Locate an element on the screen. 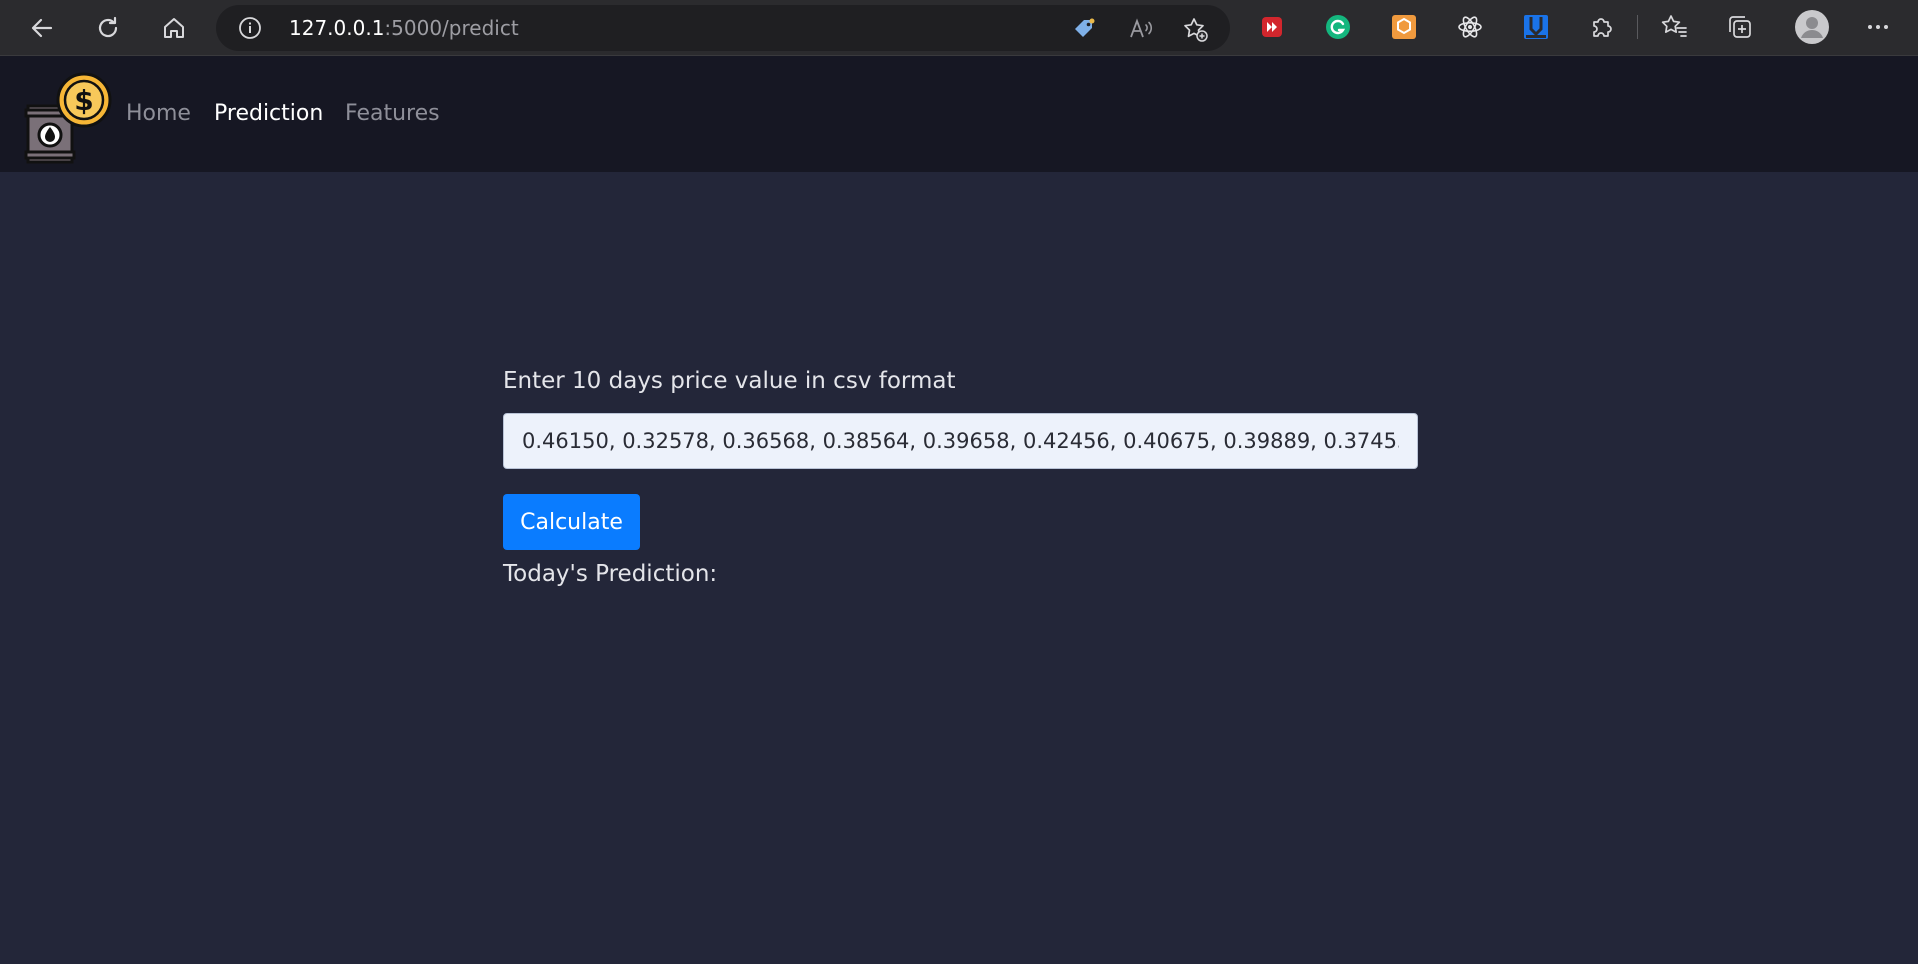 The width and height of the screenshot is (1918, 964). favorites-icon is located at coordinates (1674, 27).